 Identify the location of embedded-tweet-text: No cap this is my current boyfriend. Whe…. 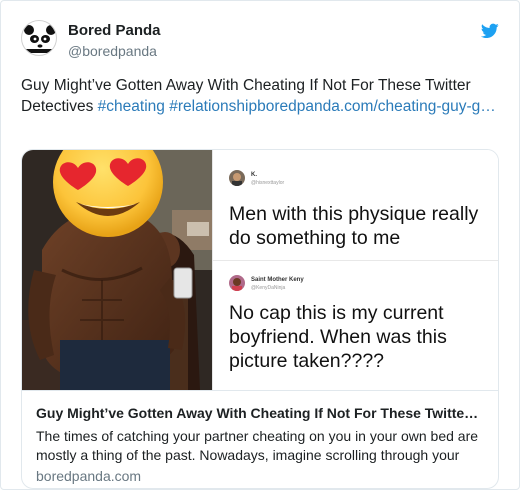
(338, 337).